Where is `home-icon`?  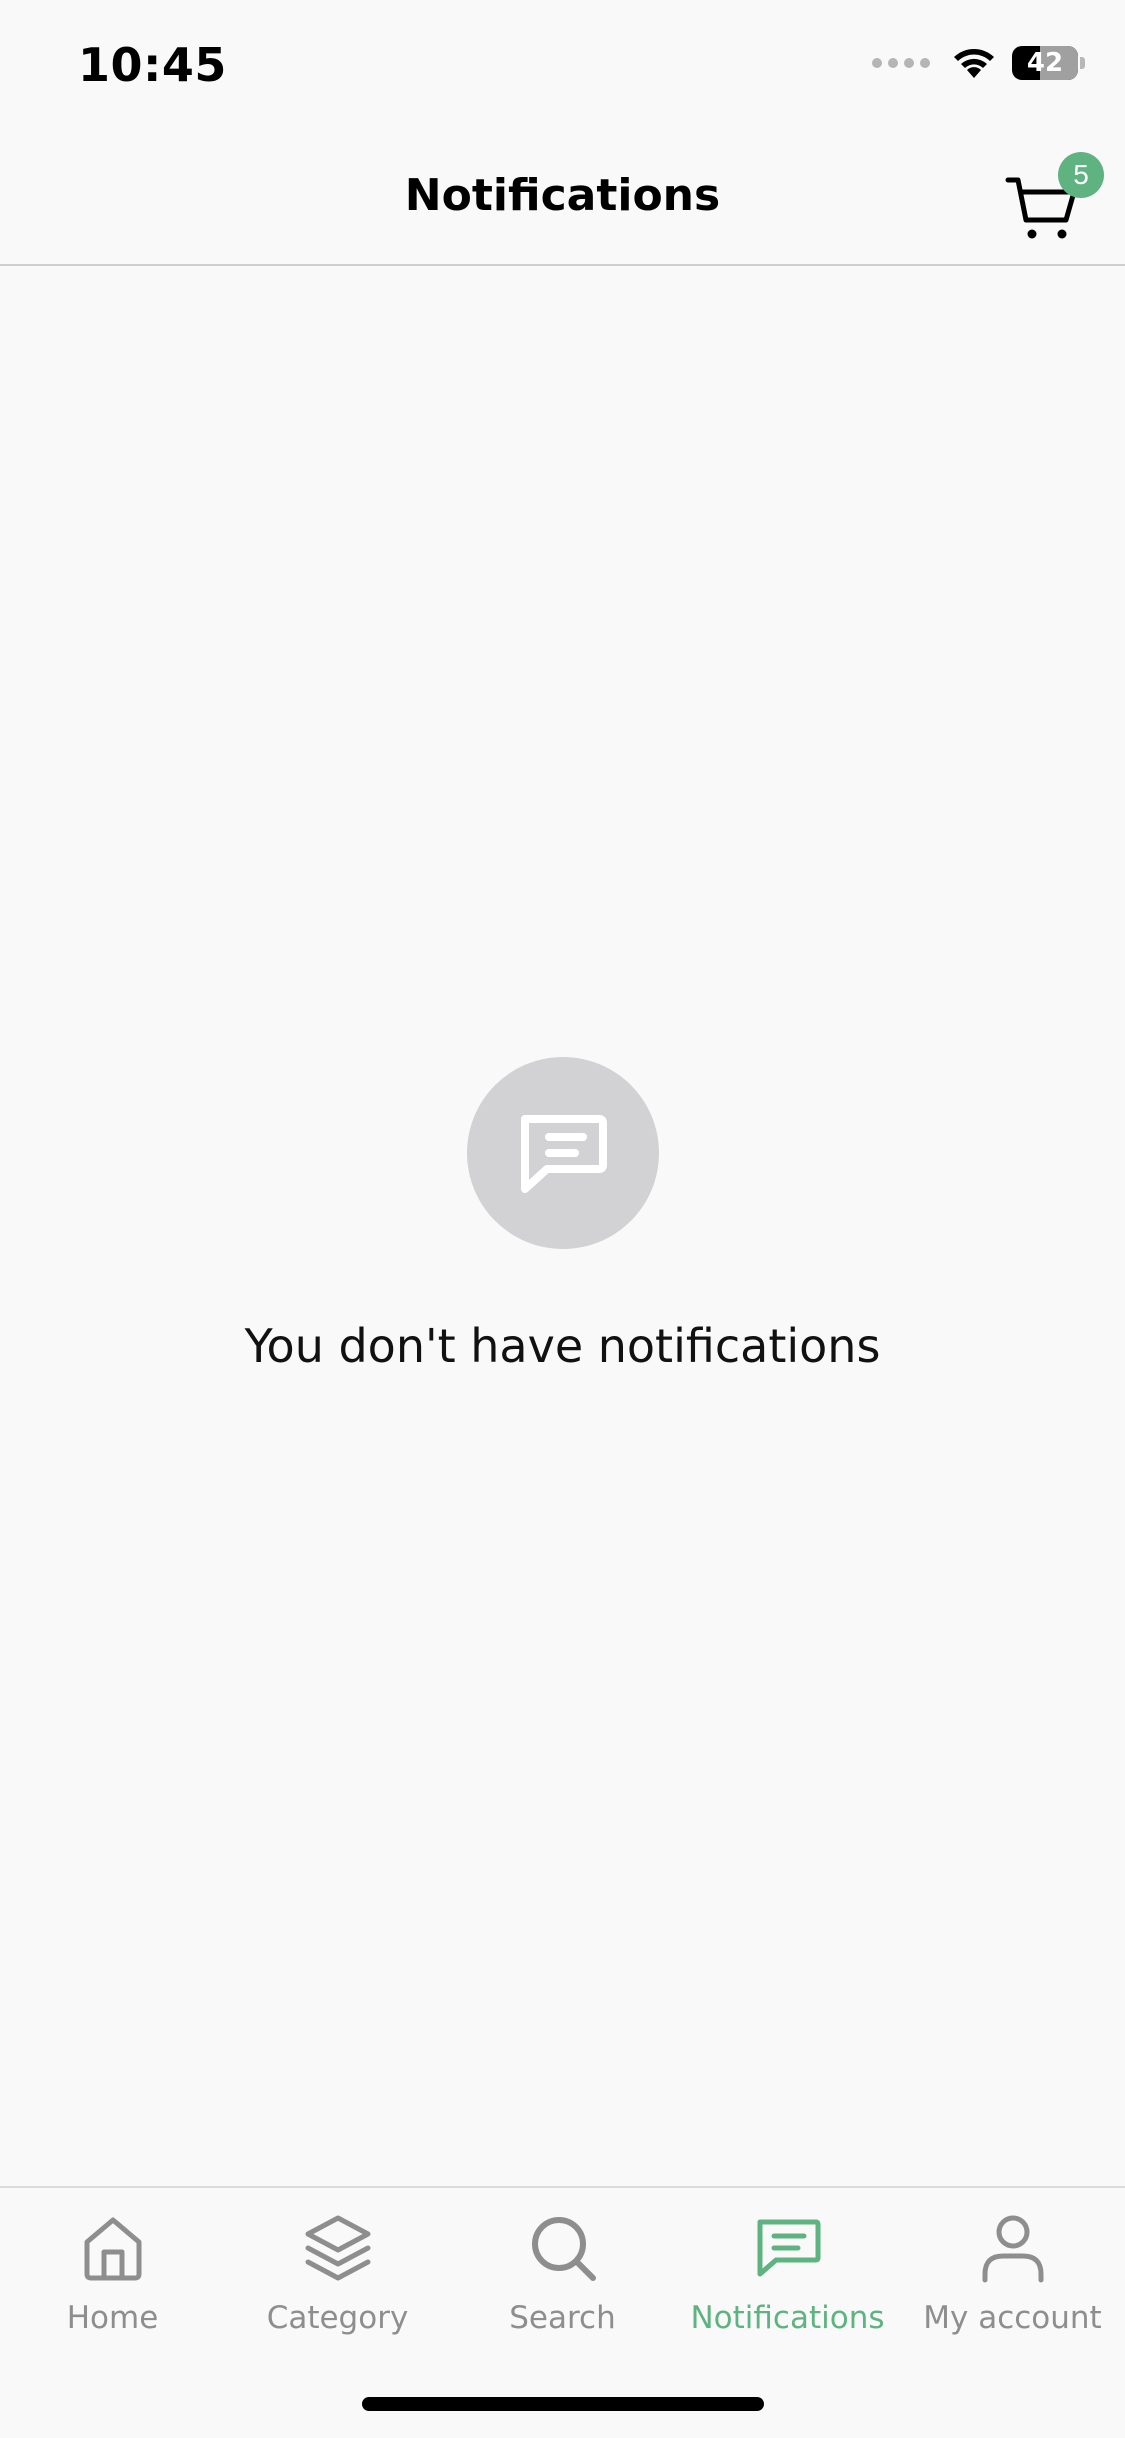 home-icon is located at coordinates (112, 2249).